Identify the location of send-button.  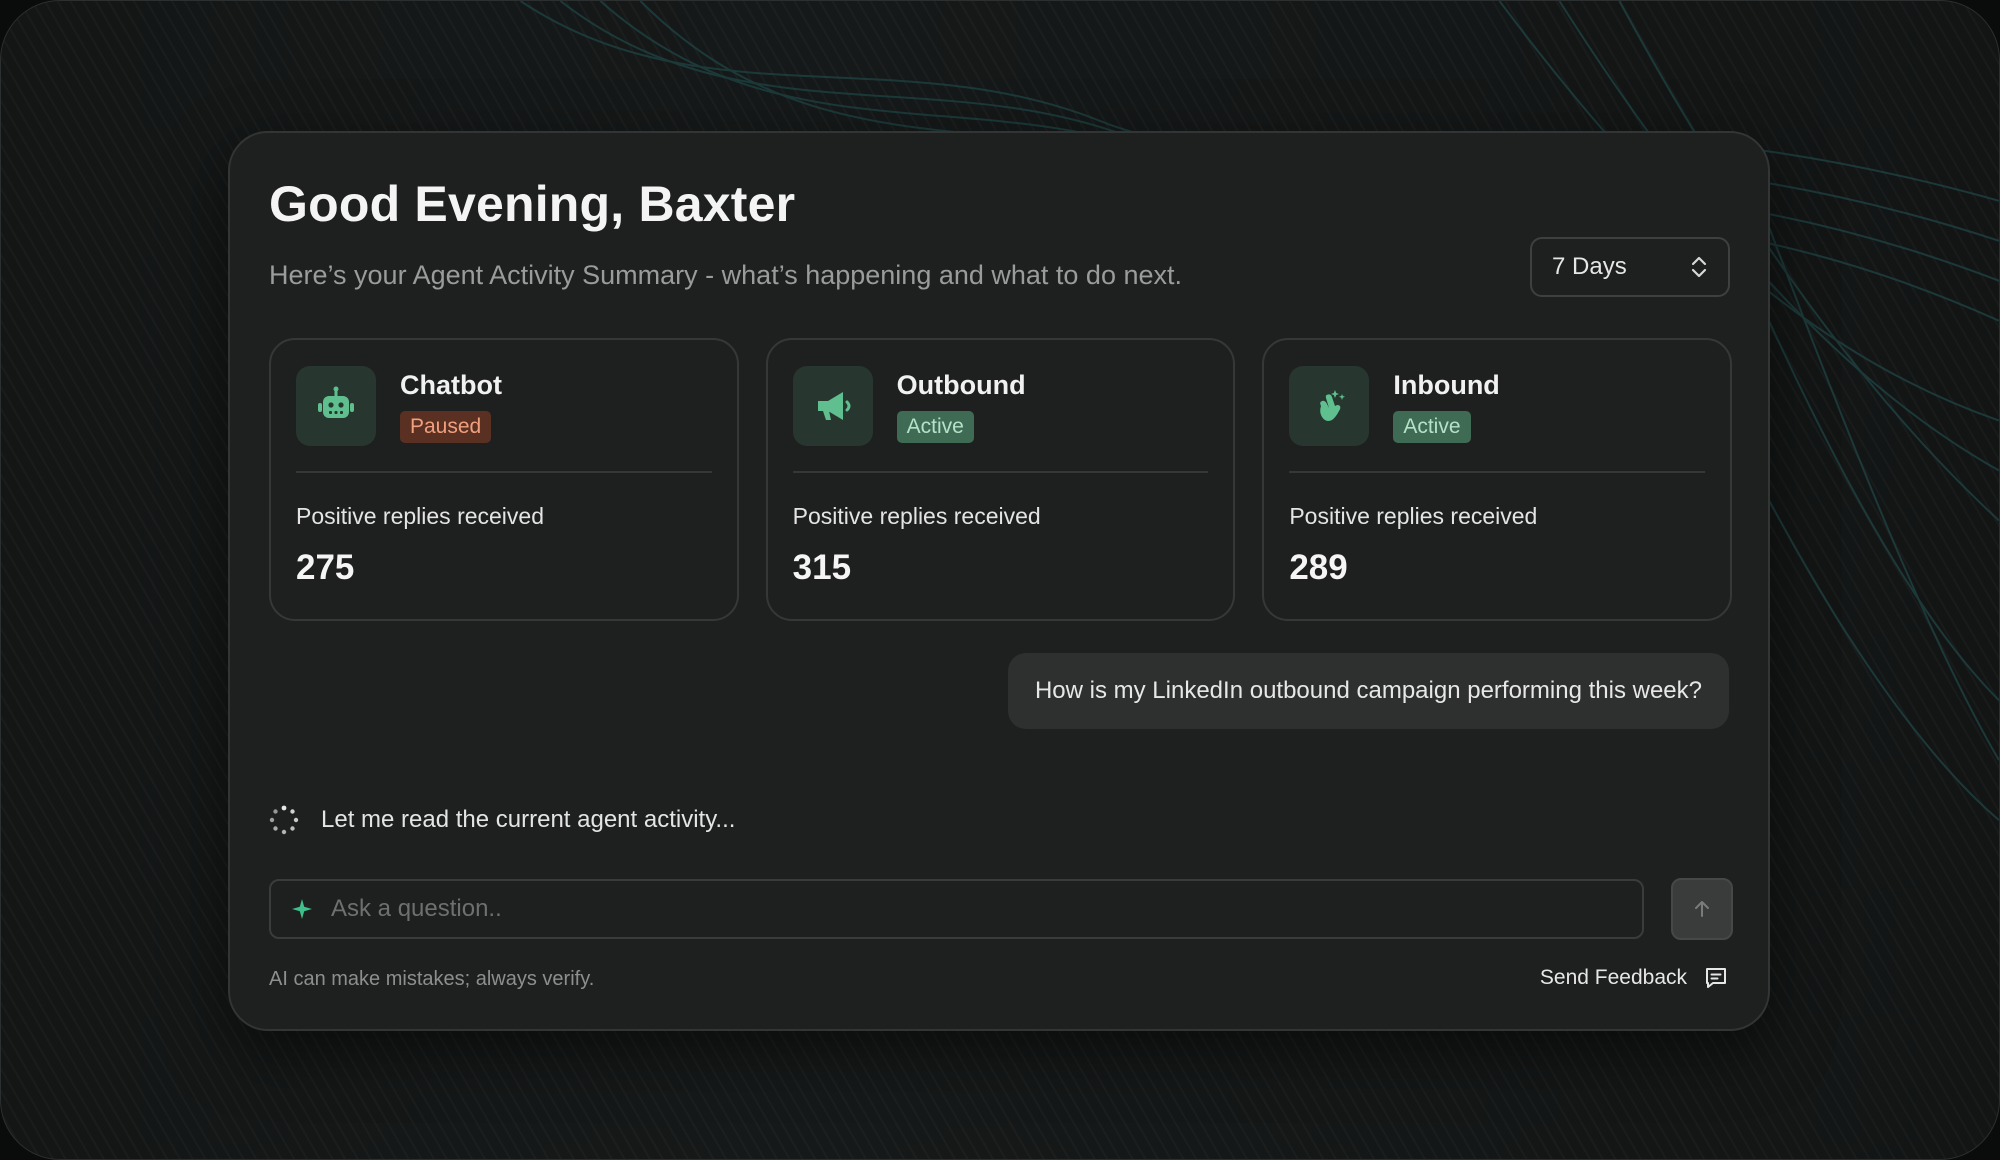
(1702, 909).